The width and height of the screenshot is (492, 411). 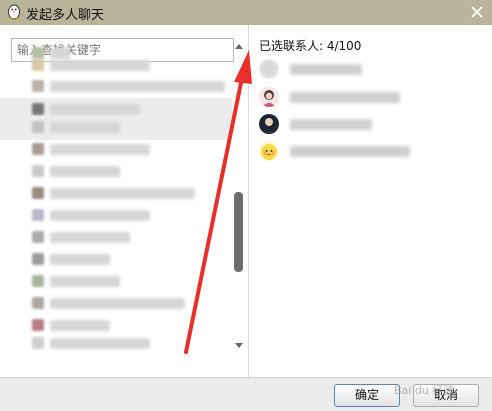 What do you see at coordinates (367, 395) in the screenshot?
I see `confirm-button: 确定` at bounding box center [367, 395].